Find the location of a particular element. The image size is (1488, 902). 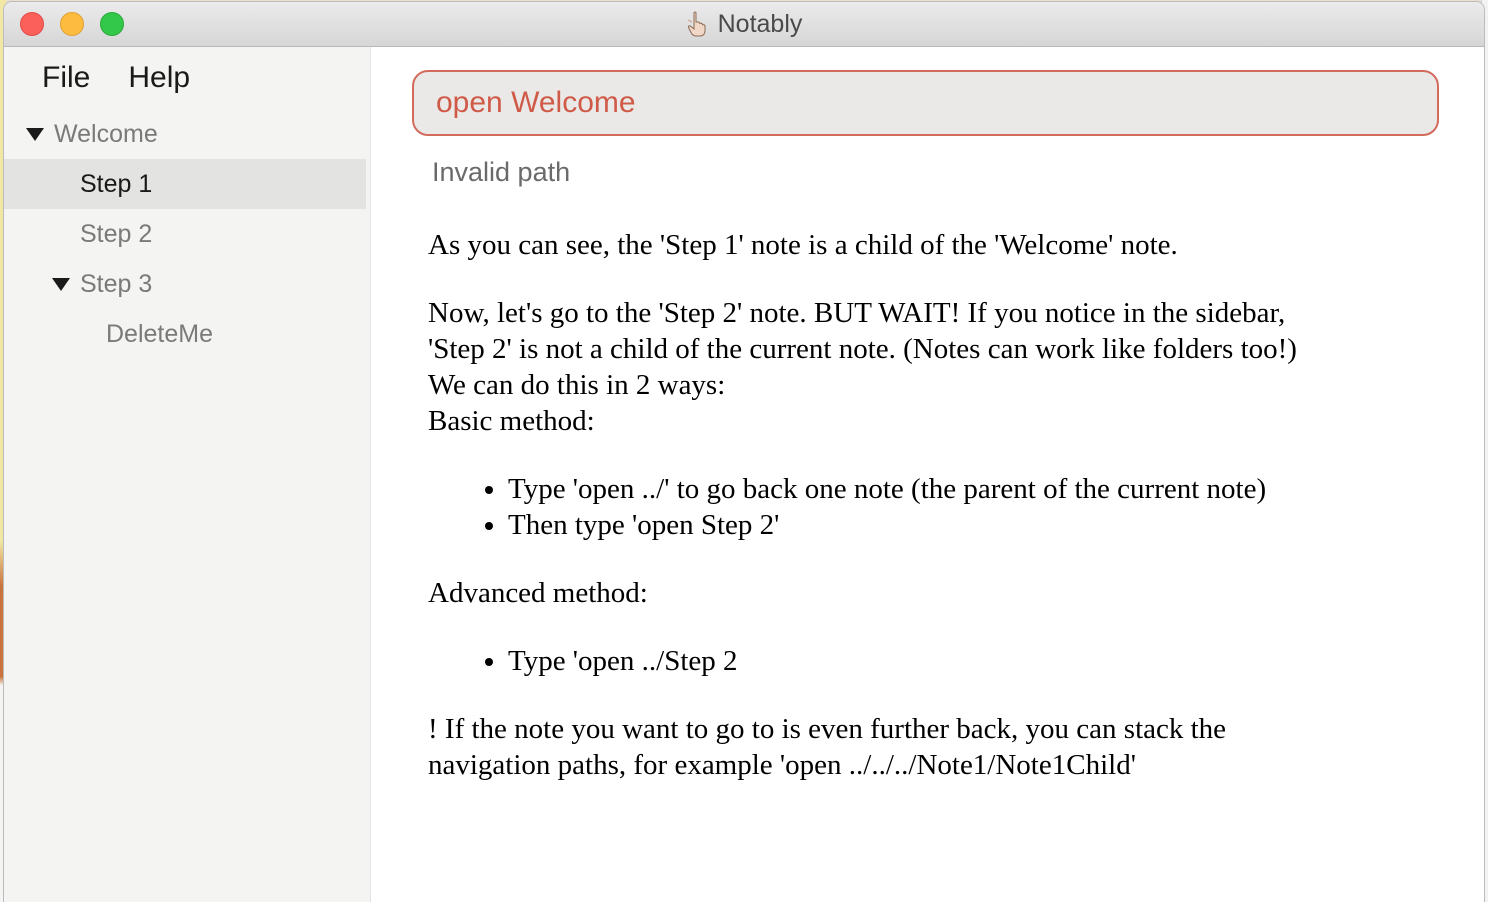

tree-item-step-1: Step 1 is located at coordinates (185, 184).